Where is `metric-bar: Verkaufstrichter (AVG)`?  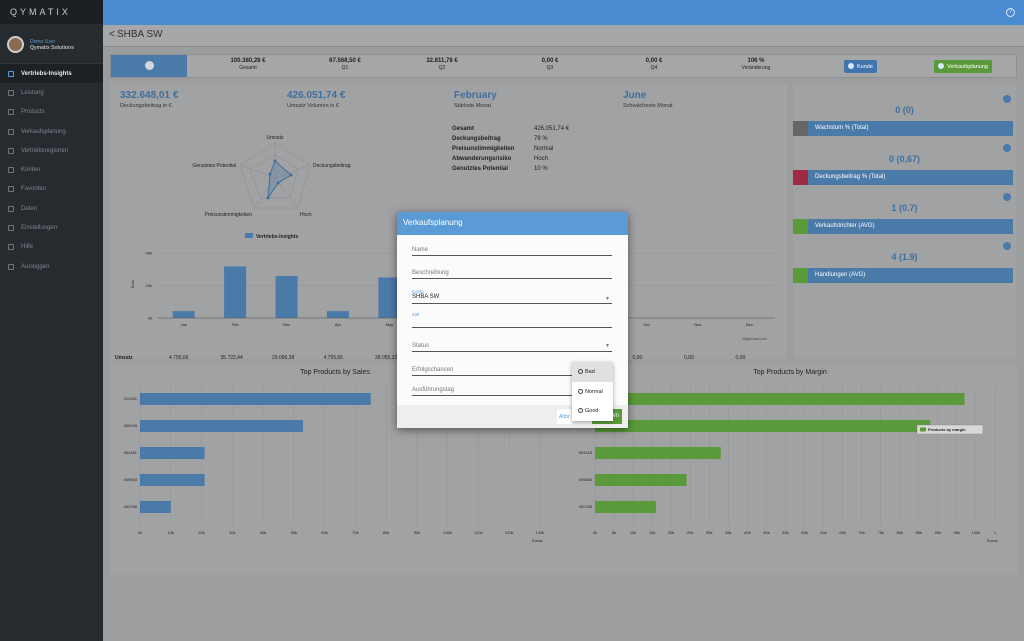 metric-bar: Verkaufstrichter (AVG) is located at coordinates (903, 226).